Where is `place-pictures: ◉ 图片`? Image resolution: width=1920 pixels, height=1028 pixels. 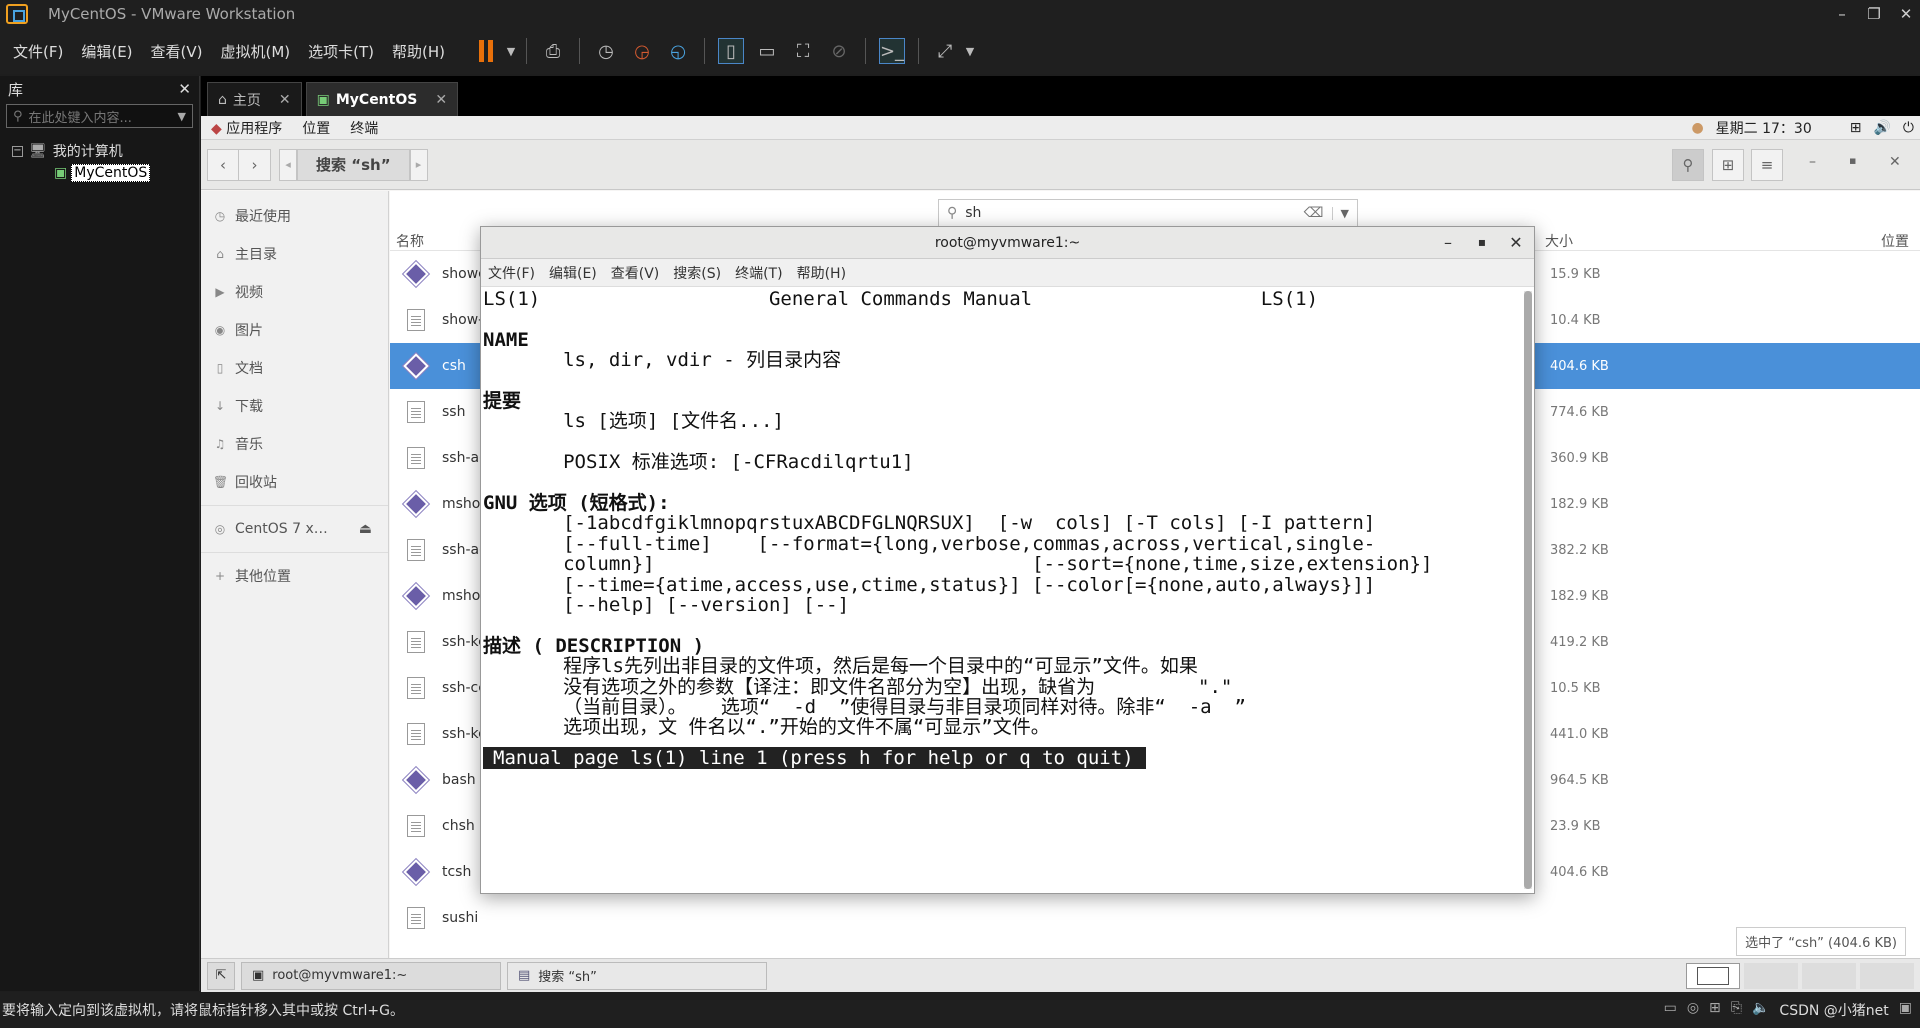 place-pictures: ◉ 图片 is located at coordinates (294, 330).